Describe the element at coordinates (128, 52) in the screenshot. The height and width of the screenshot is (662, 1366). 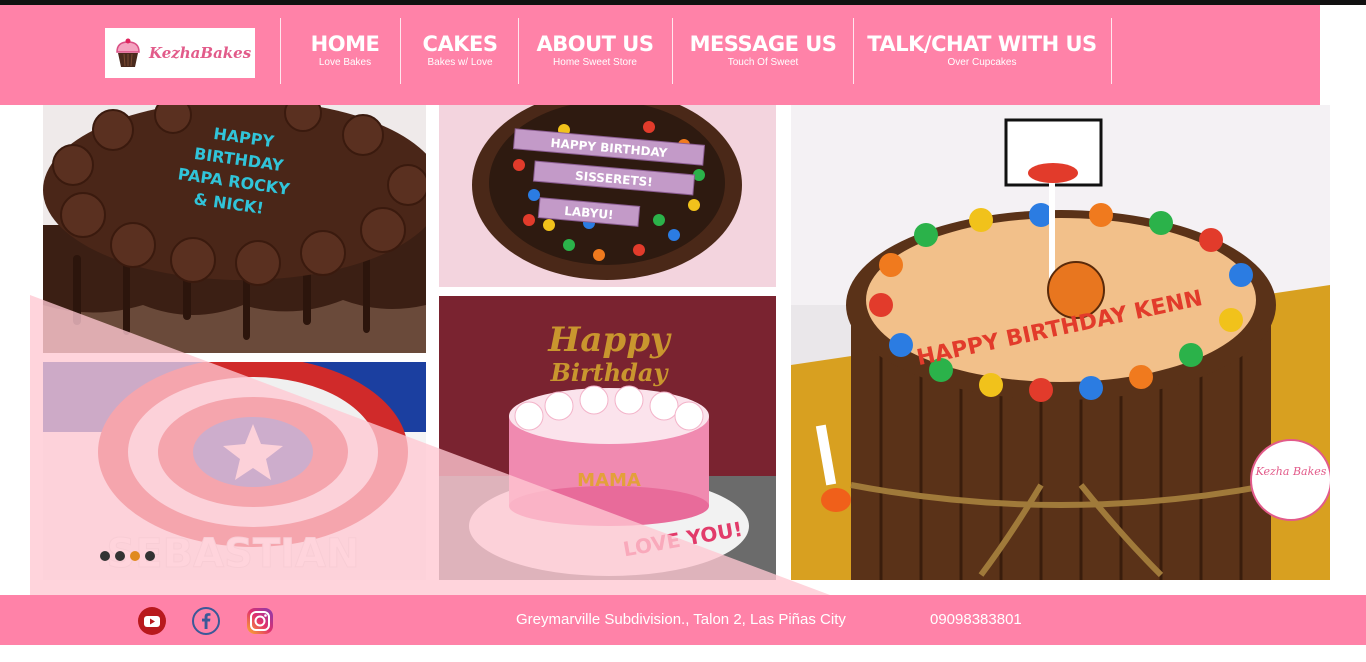
I see `cupcake-icon` at that location.